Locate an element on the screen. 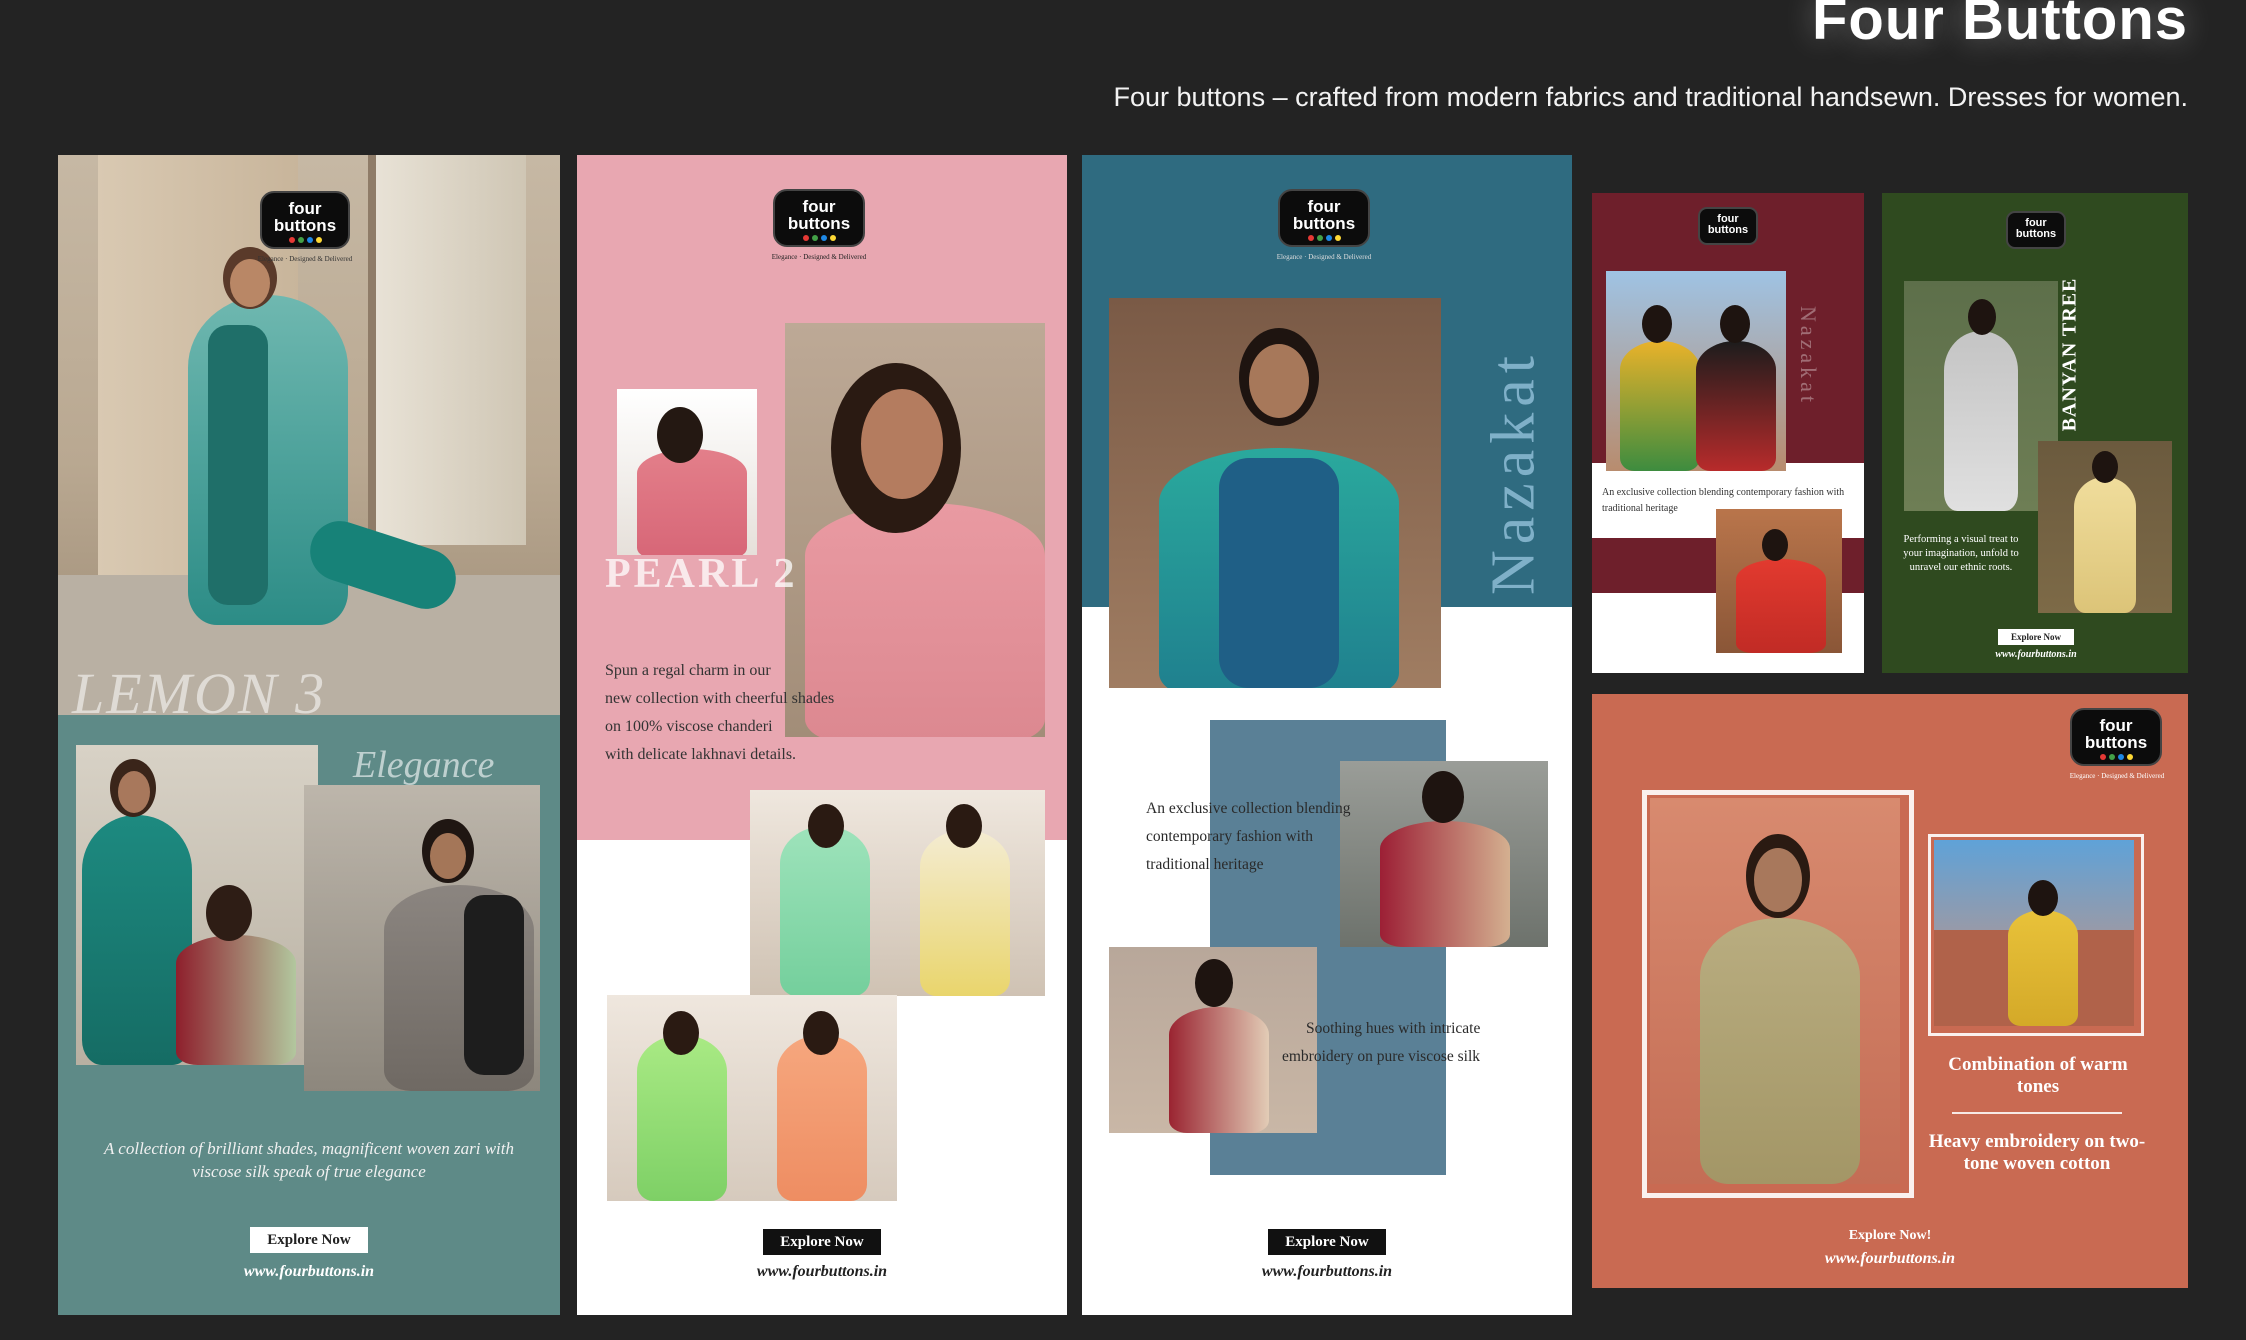  description-line: Spun a regal charm in our is located at coordinates (688, 670).